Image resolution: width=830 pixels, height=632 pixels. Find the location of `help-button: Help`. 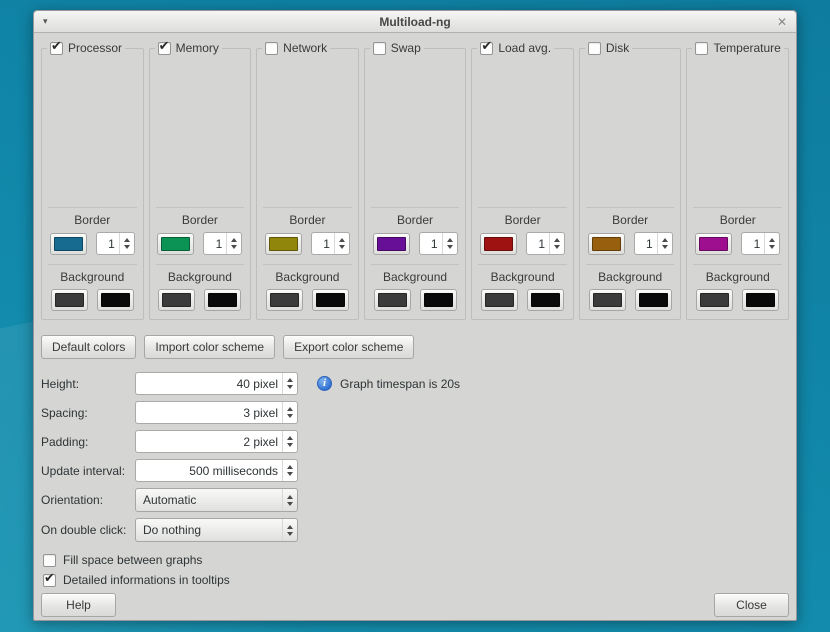

help-button: Help is located at coordinates (78, 605).